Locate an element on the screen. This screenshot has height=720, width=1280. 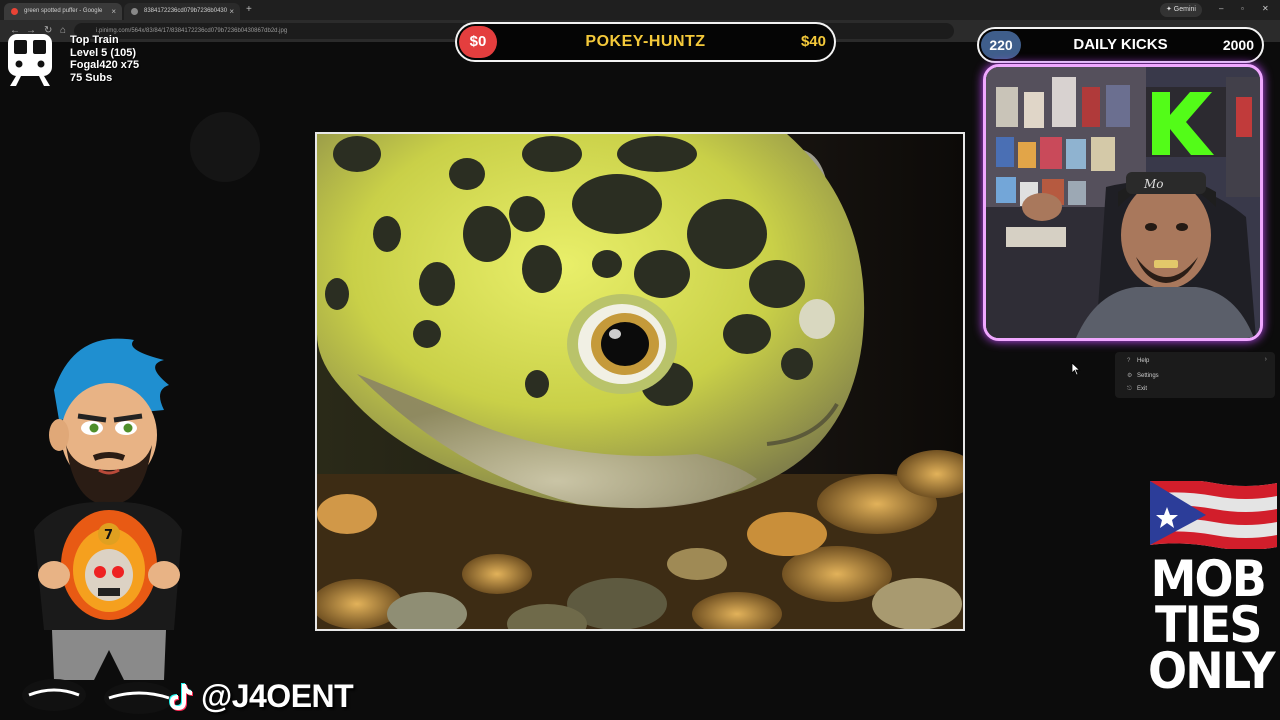
menu-item-label: Exit is located at coordinates (1142, 389).